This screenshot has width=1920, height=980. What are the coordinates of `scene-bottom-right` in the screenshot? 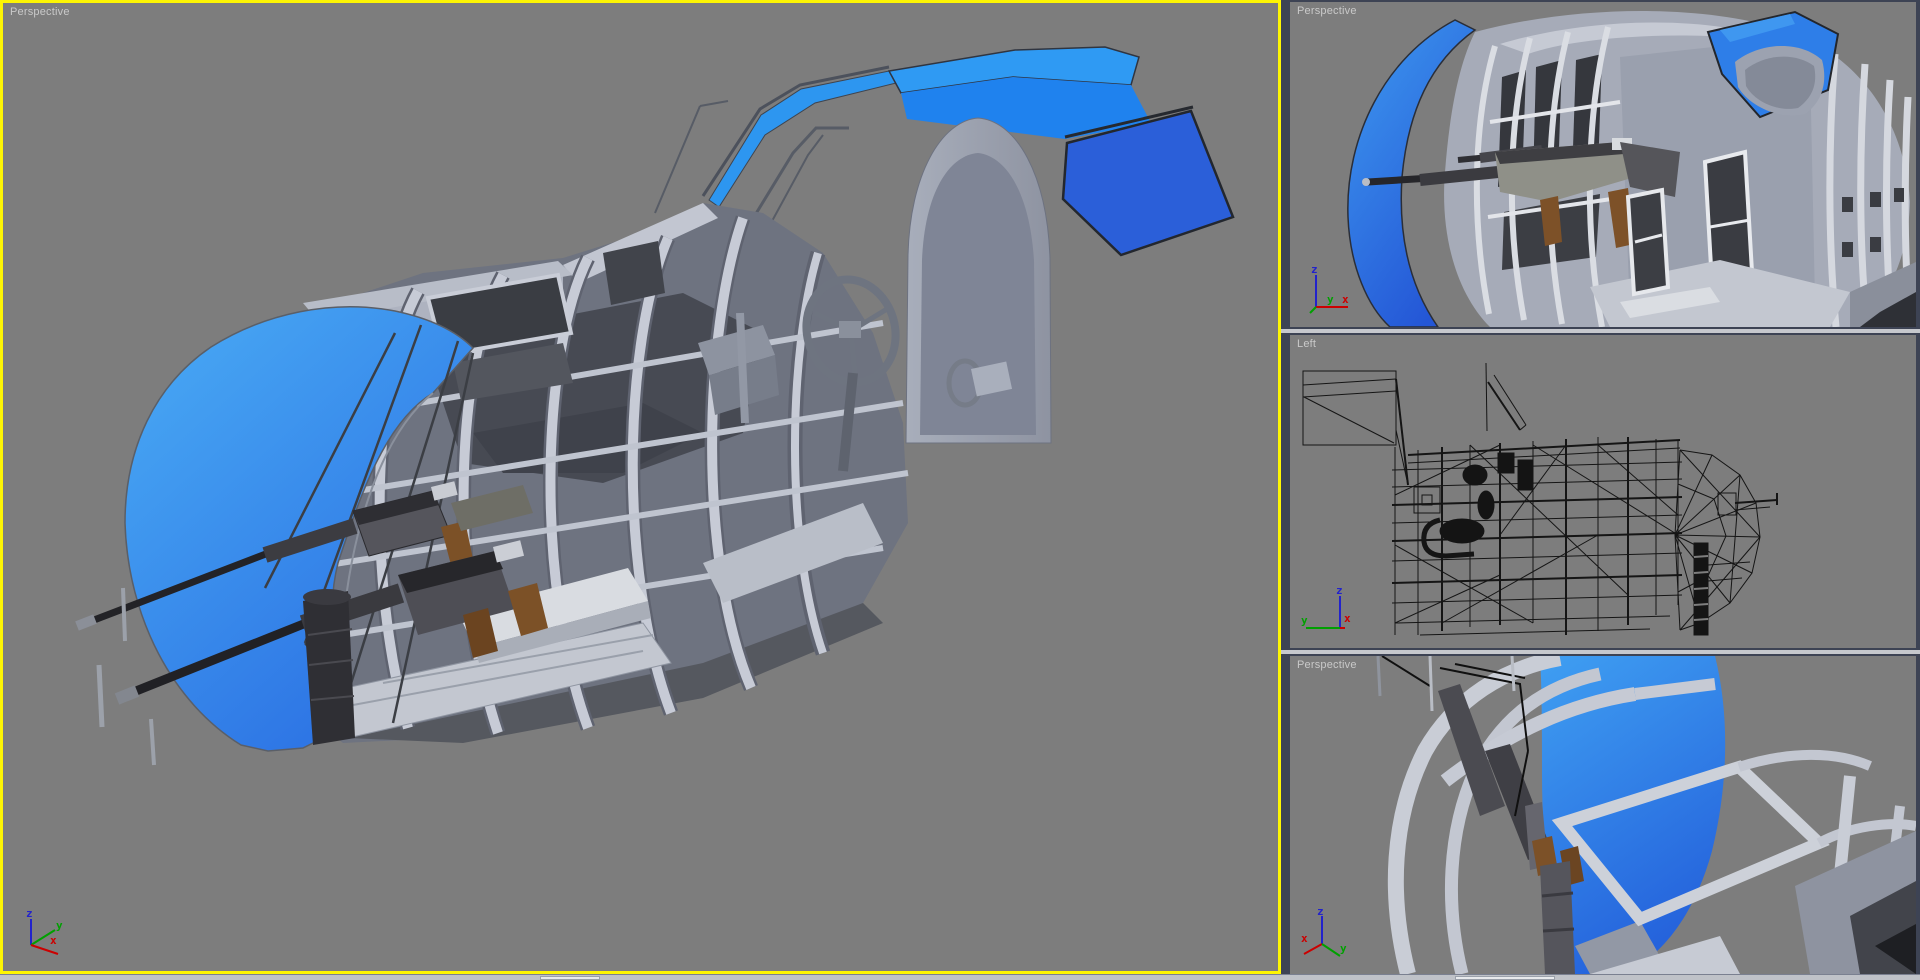 It's located at (1603, 815).